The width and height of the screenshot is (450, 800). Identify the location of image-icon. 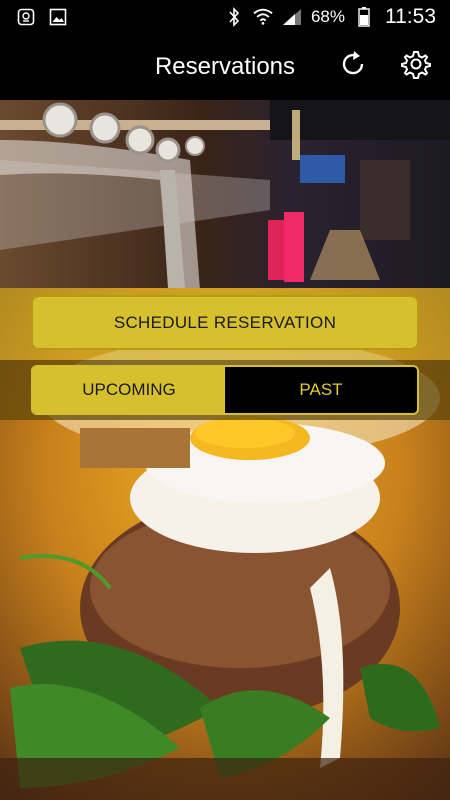
(58, 17).